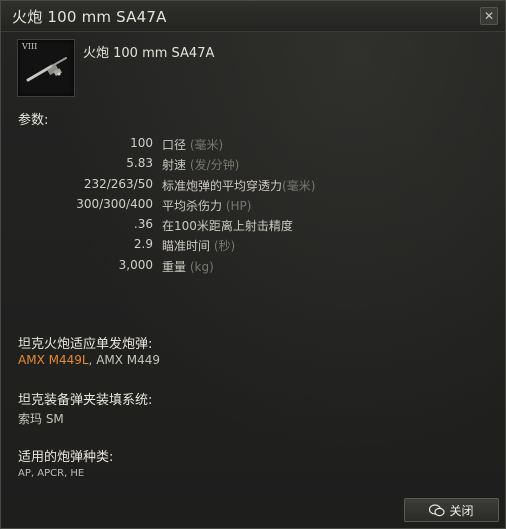 This screenshot has height=529, width=506. I want to click on param-row-accuracy: .36 在100米距离上射击精度, so click(253, 226).